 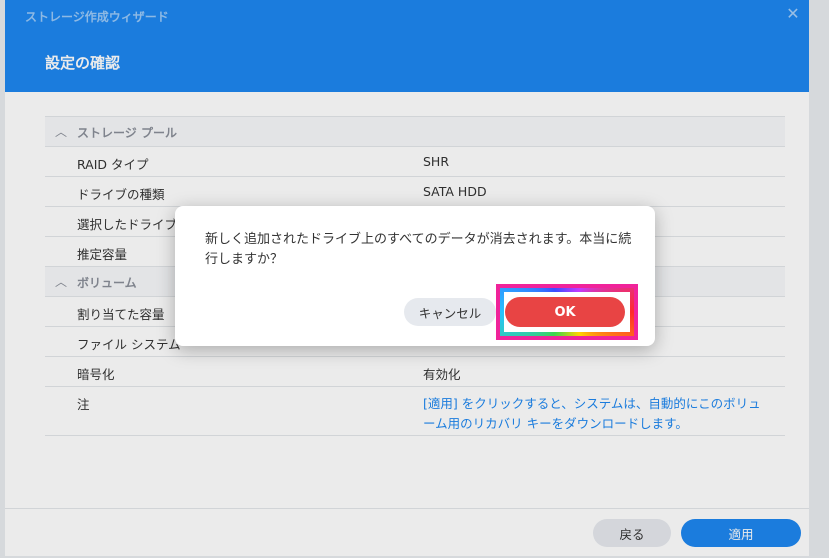 What do you see at coordinates (565, 312) in the screenshot?
I see `ok-button: OK` at bounding box center [565, 312].